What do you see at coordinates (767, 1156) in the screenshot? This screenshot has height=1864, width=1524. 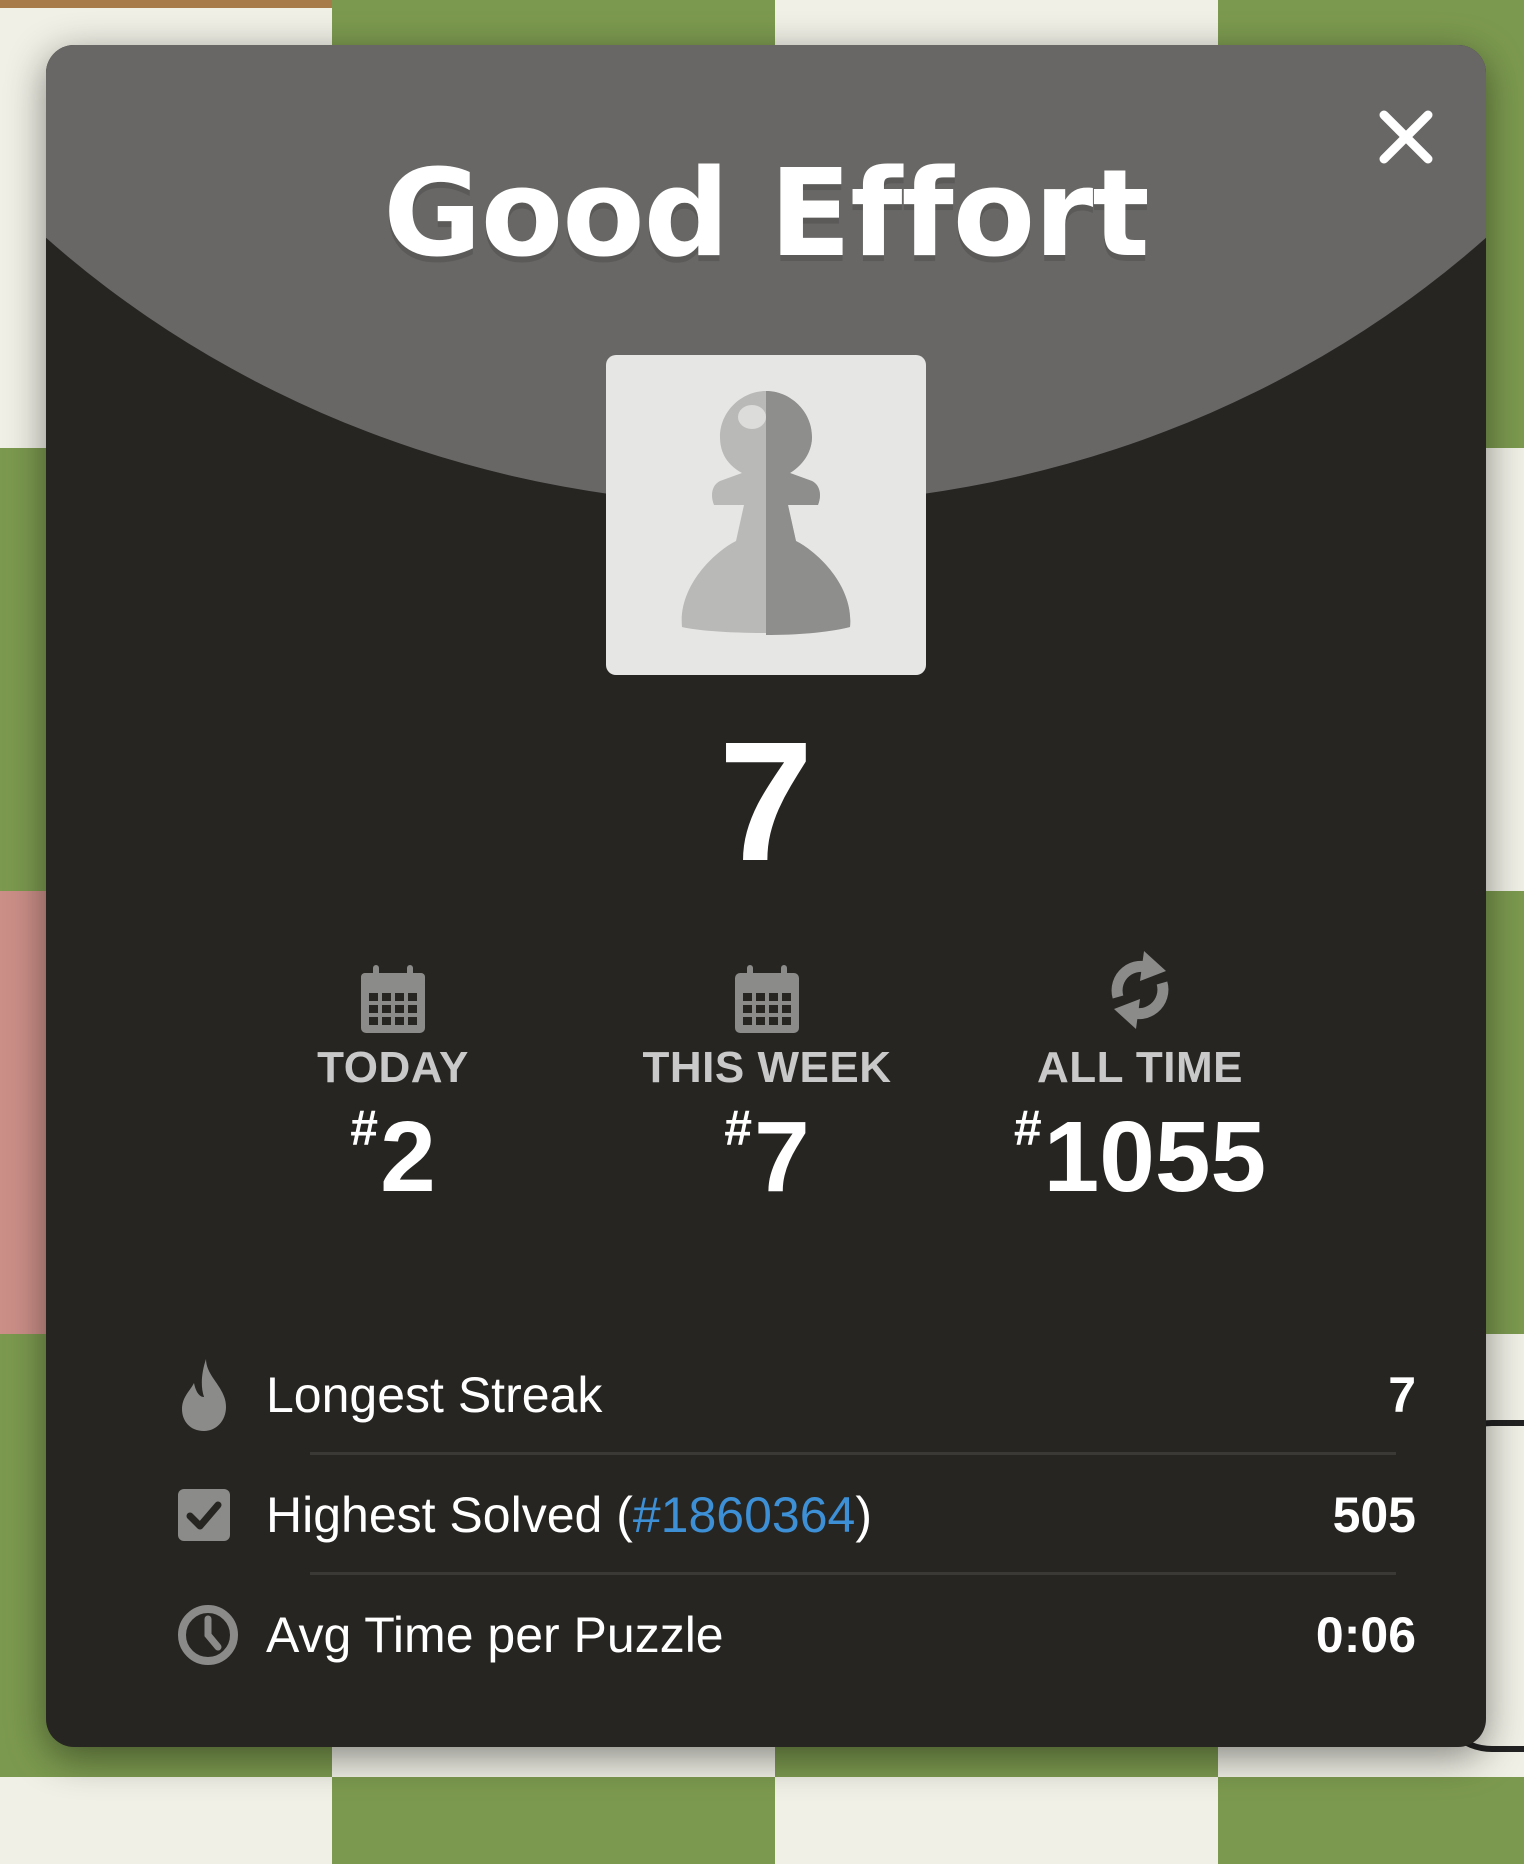 I see `rank-this-week-value: #7` at bounding box center [767, 1156].